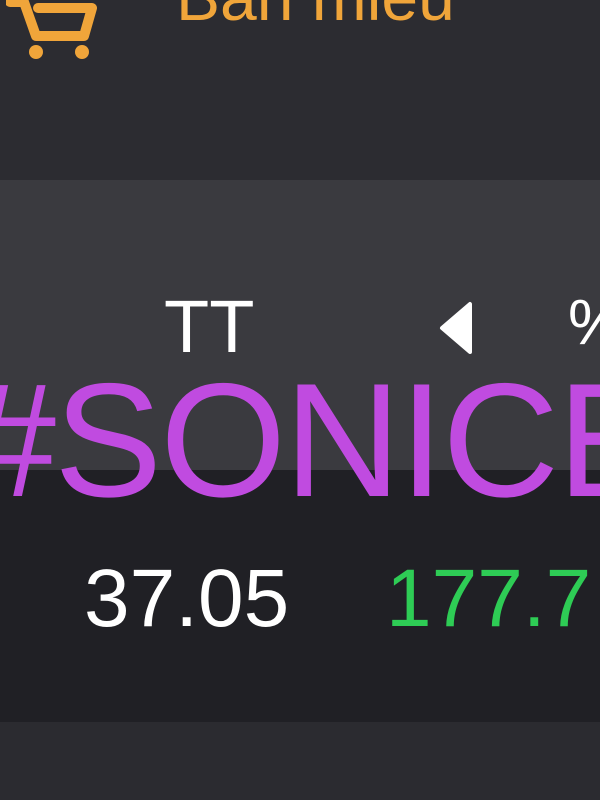  Describe the element at coordinates (489, 598) in the screenshot. I see `change-value: 177.7` at that location.